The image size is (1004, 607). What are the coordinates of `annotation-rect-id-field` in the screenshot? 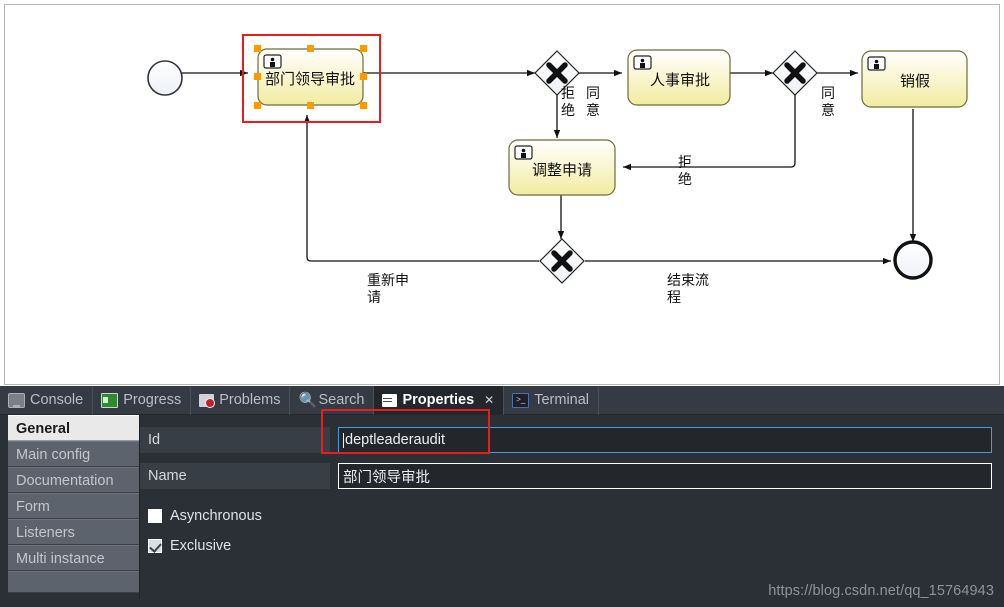 It's located at (405, 431).